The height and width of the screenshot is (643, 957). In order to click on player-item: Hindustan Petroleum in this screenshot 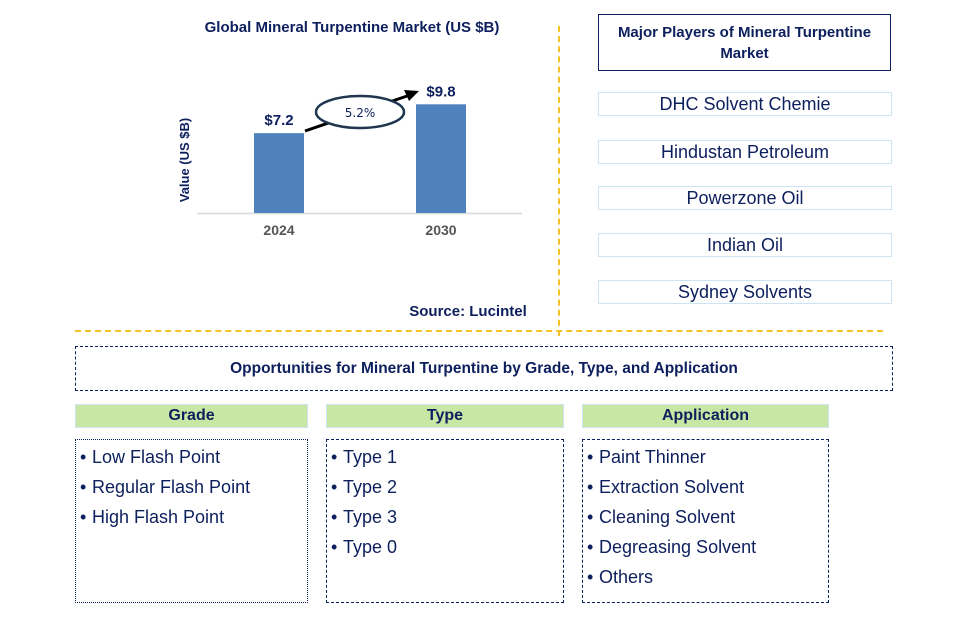, I will do `click(745, 152)`.